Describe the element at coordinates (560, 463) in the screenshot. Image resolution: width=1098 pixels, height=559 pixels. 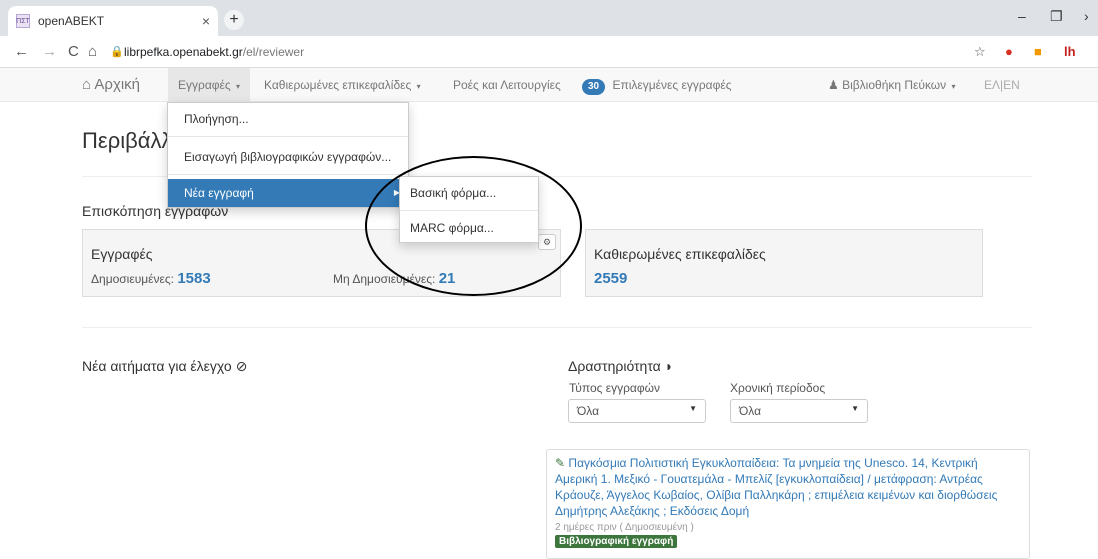
I see `pencil-icon: ✎` at that location.